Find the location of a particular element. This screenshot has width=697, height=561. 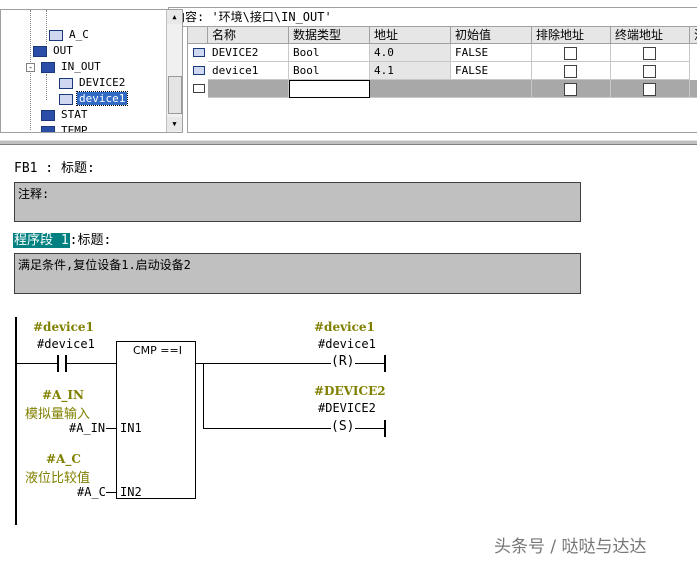

tree-item-label: OUT is located at coordinates (63, 50).